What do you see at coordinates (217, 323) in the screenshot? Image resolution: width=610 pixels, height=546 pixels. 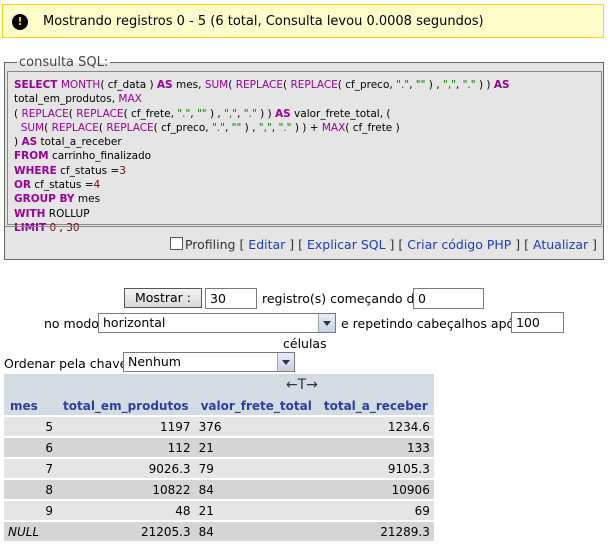 I see `display-mode-select: horizontal` at bounding box center [217, 323].